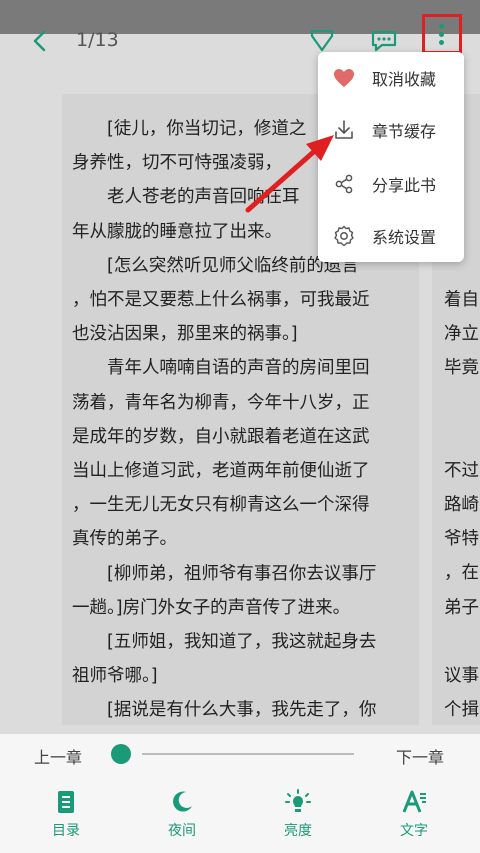 This screenshot has height=853, width=480. I want to click on tab-font: 文字, so click(414, 813).